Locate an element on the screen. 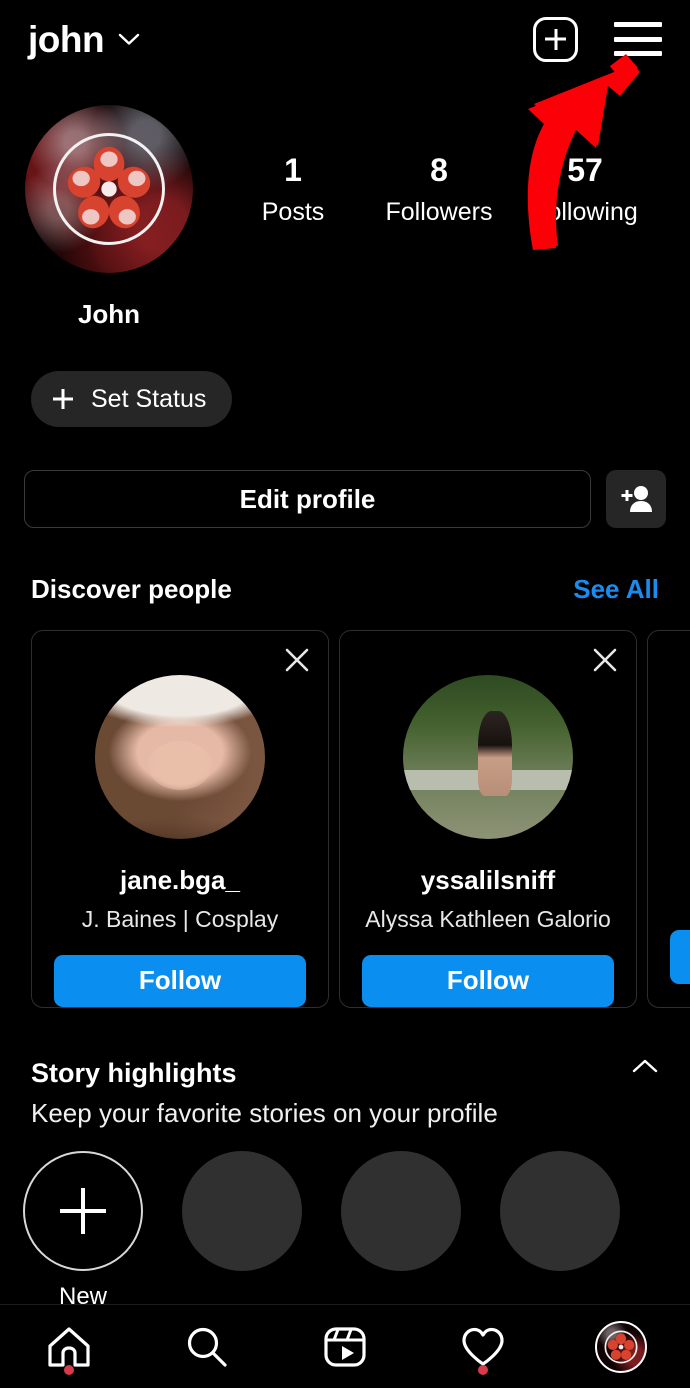 This screenshot has height=1388, width=690. top-bar: john is located at coordinates (345, 39).